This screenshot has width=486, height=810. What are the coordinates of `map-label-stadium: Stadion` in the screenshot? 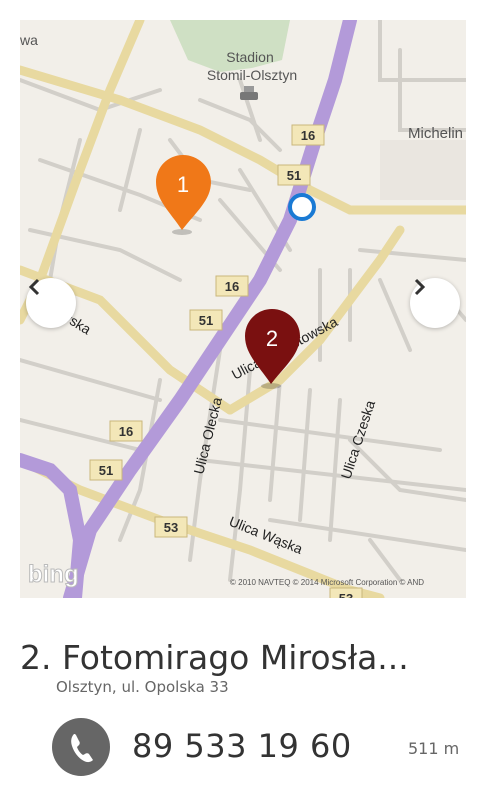 It's located at (249, 57).